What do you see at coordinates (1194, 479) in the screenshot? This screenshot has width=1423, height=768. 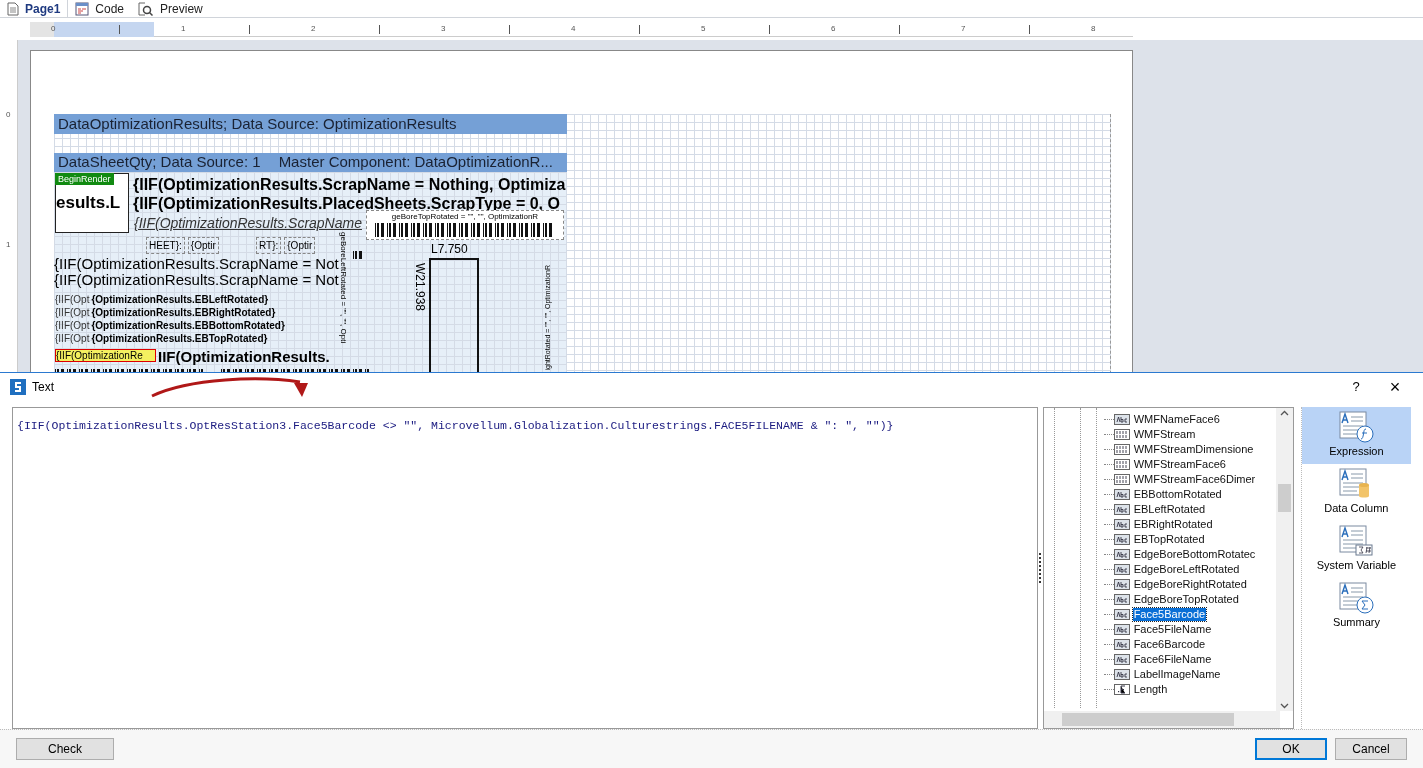 I see `tree-item: WMFStreamFace6Dimer` at bounding box center [1194, 479].